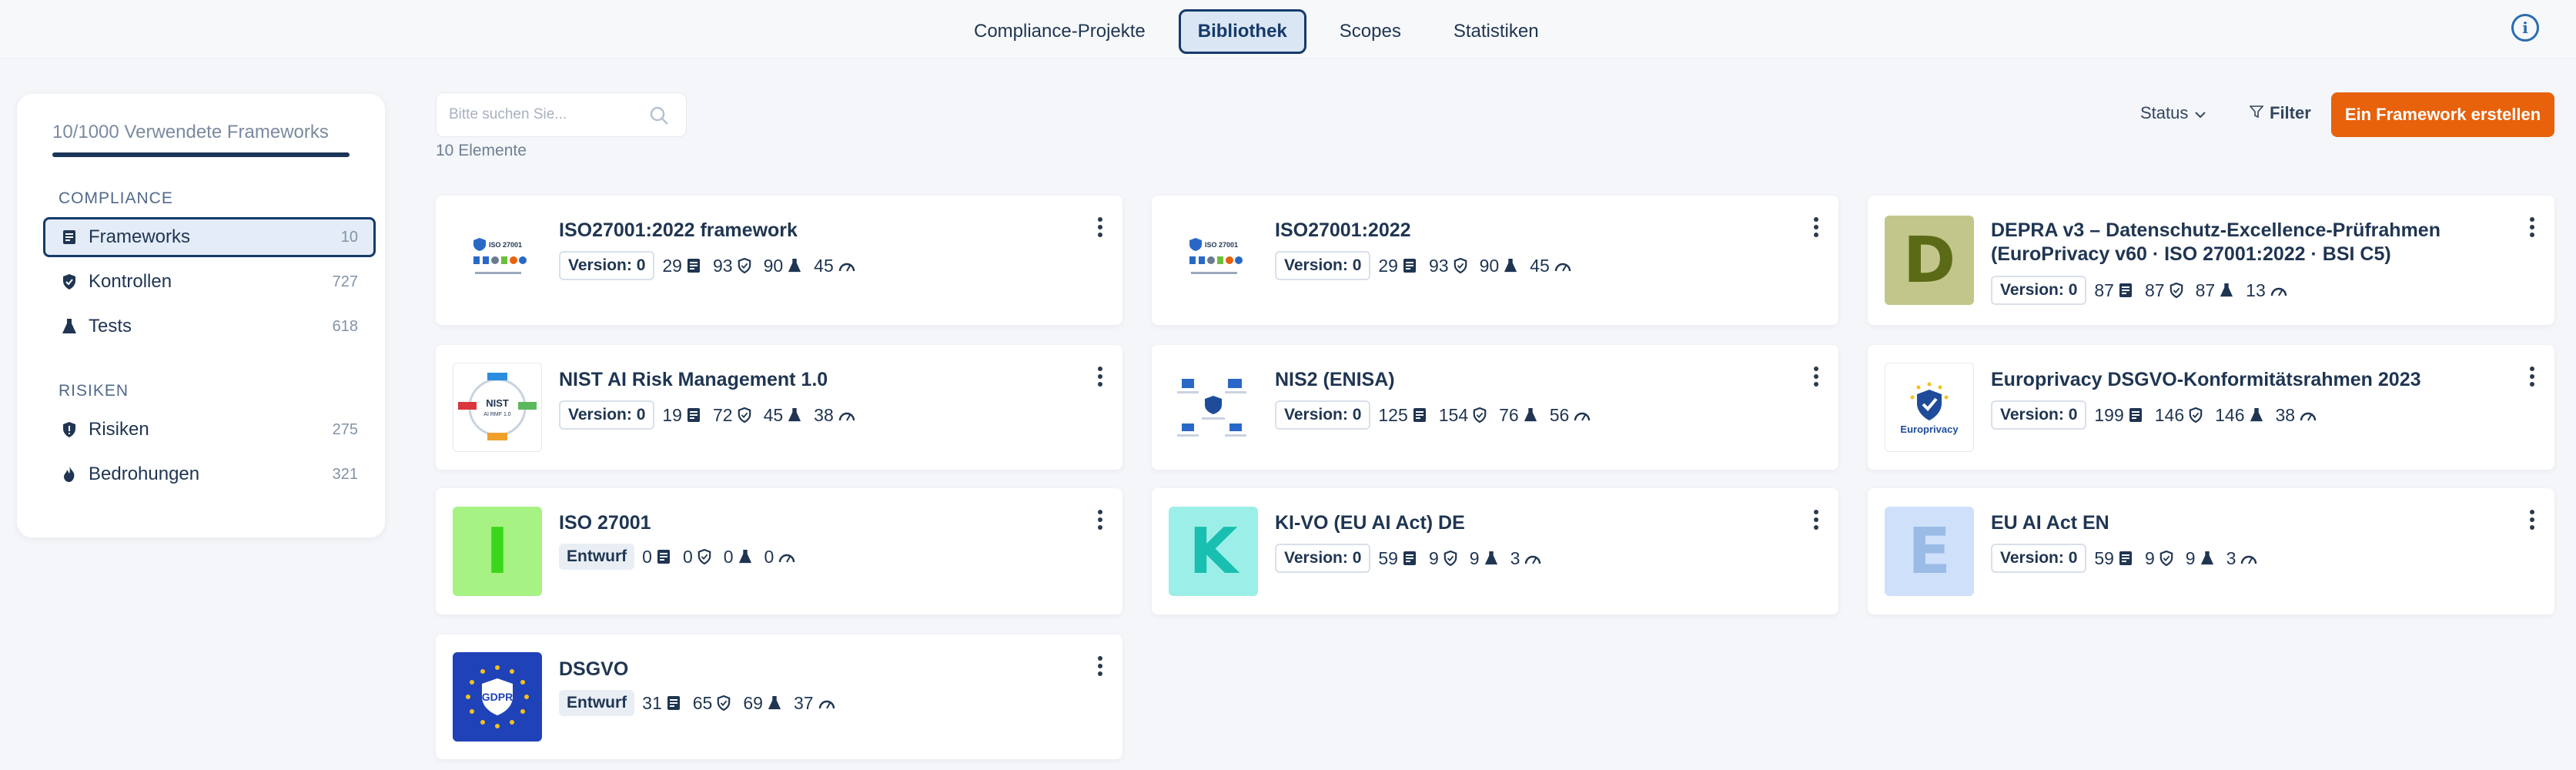 The width and height of the screenshot is (2576, 770). Describe the element at coordinates (1335, 380) in the screenshot. I see `framework-title: NIS2 (ENISA)` at that location.